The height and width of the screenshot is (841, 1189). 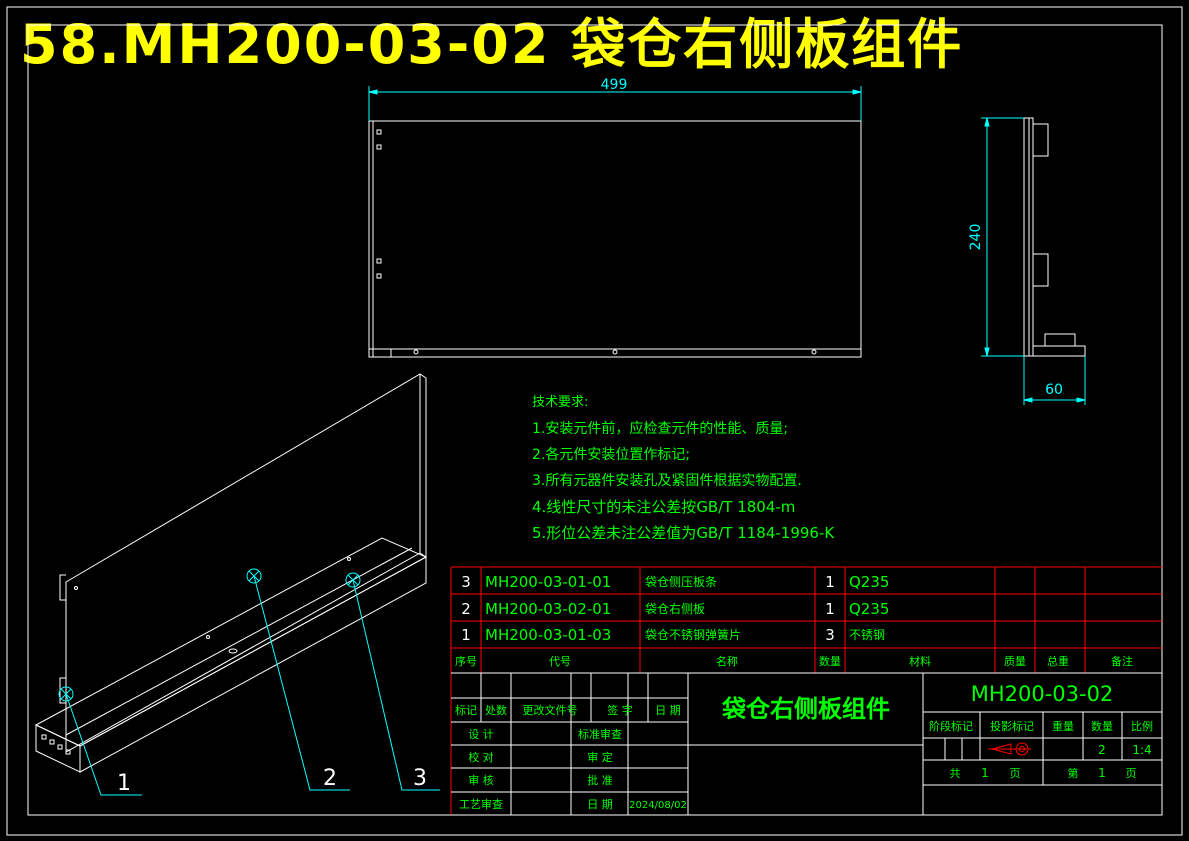 I want to click on dimension-height-label: 240, so click(x=976, y=237).